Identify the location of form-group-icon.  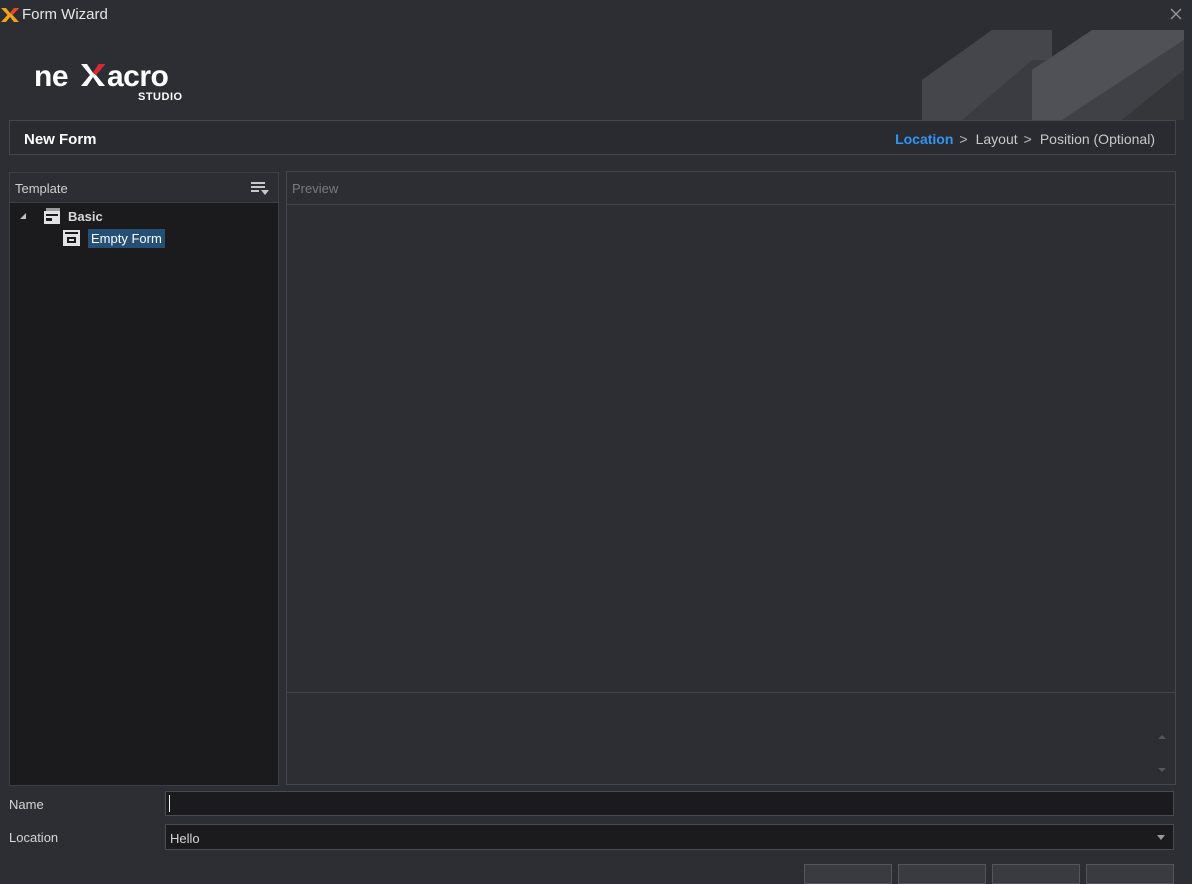
(52, 216).